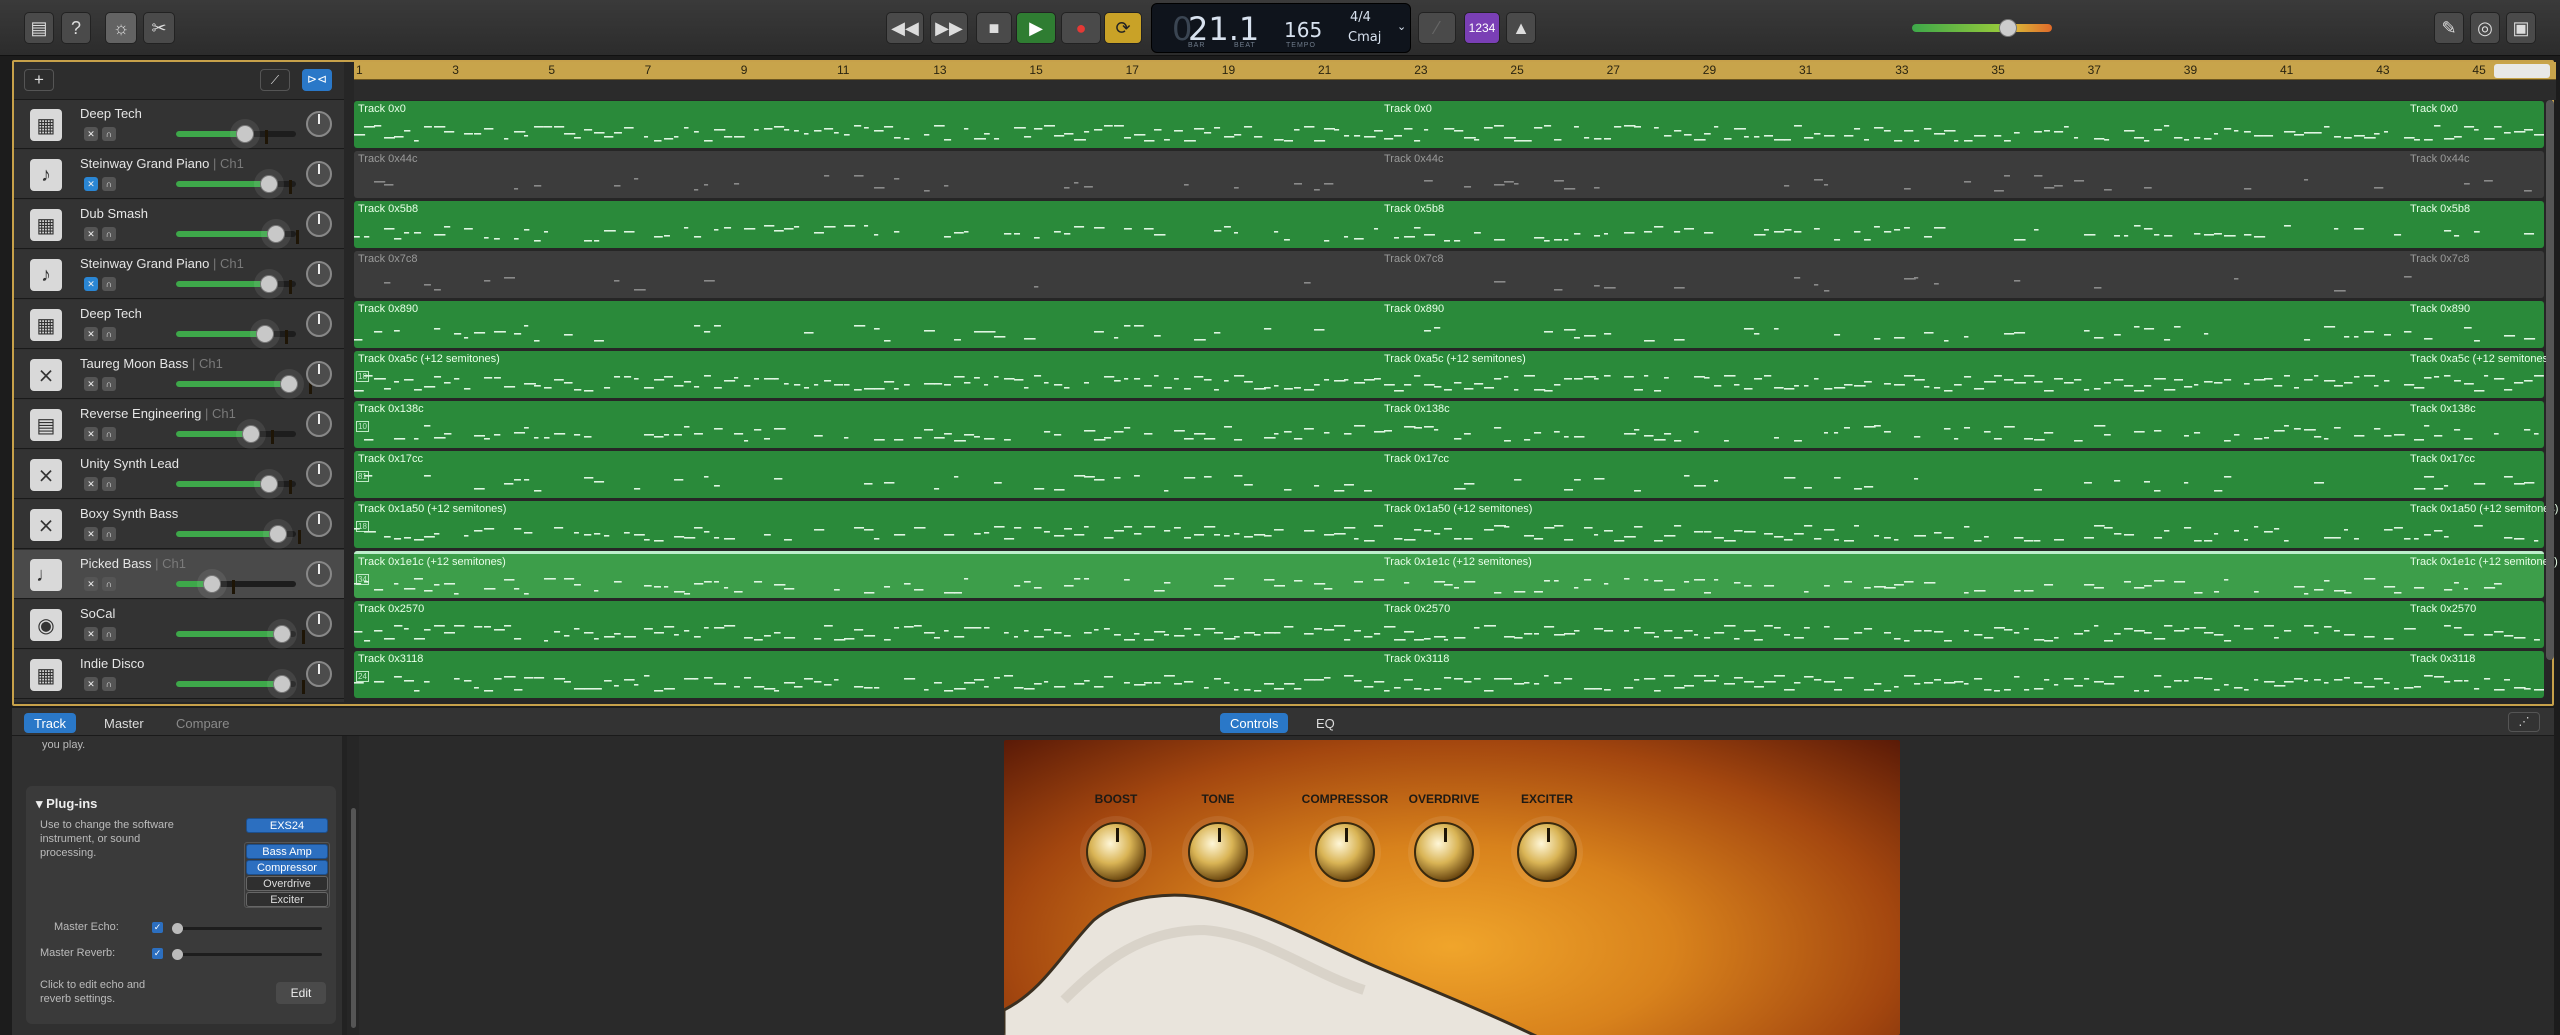 The width and height of the screenshot is (2560, 1035). What do you see at coordinates (179, 174) in the screenshot?
I see `track-header: ♪ Steinway Grand Piano | Ch1 ✕ ∩` at bounding box center [179, 174].